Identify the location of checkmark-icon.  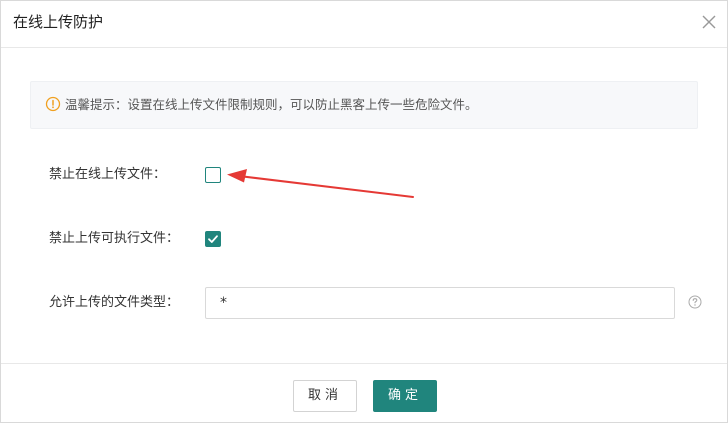
(213, 239).